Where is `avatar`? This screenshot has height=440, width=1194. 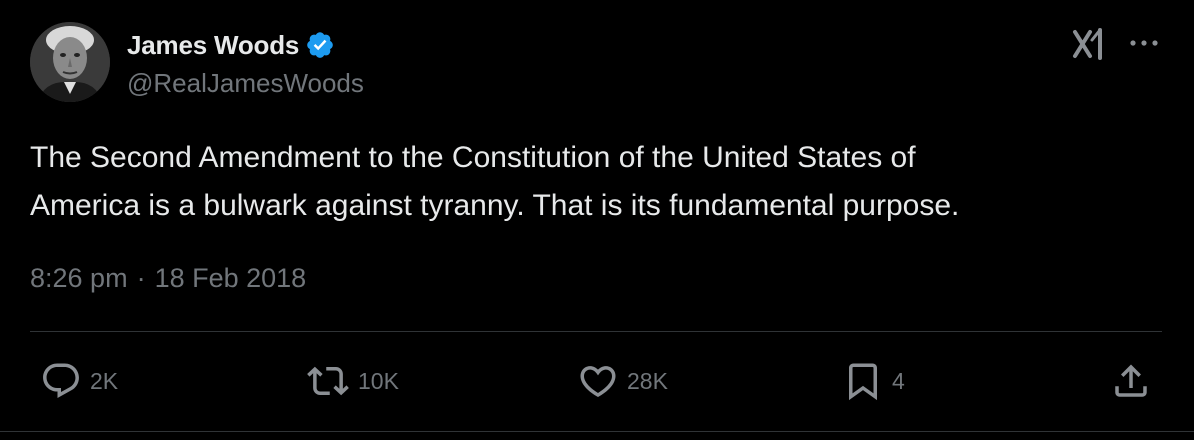
avatar is located at coordinates (70, 62).